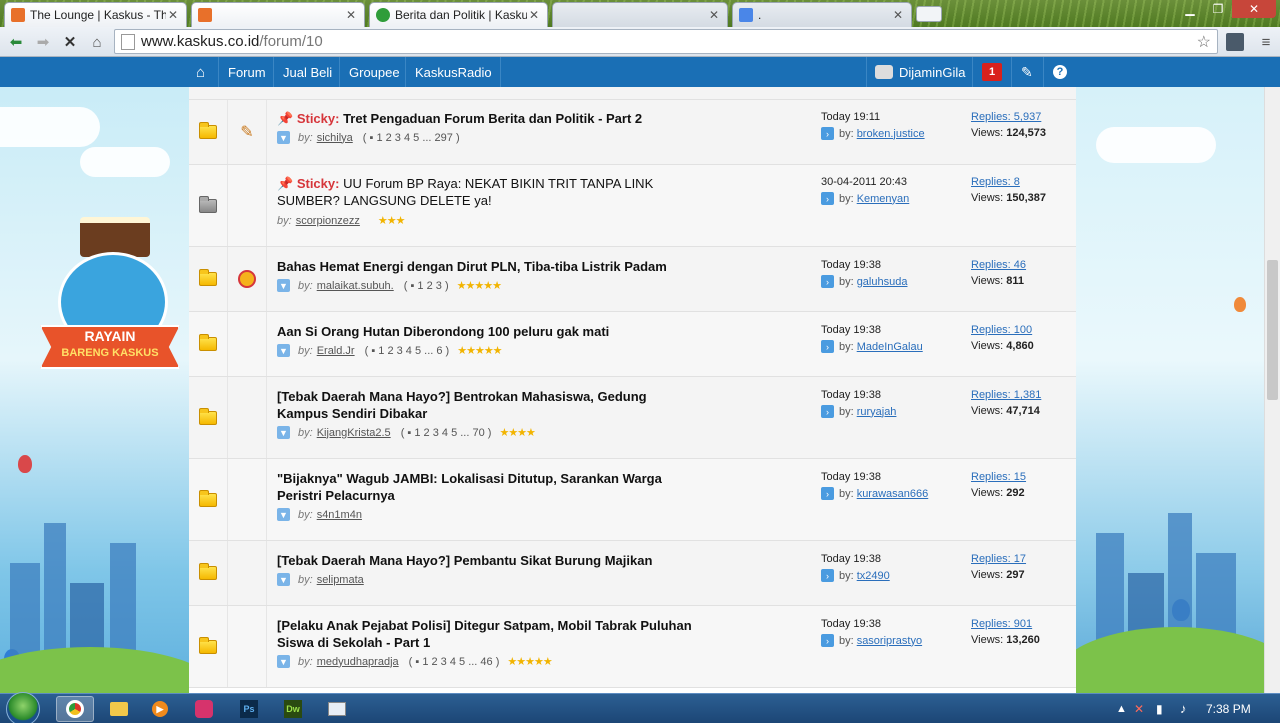 The width and height of the screenshot is (1280, 723). I want to click on page-links: ( ▪ 1 2 3 4 5 ... 70 ), so click(446, 433).